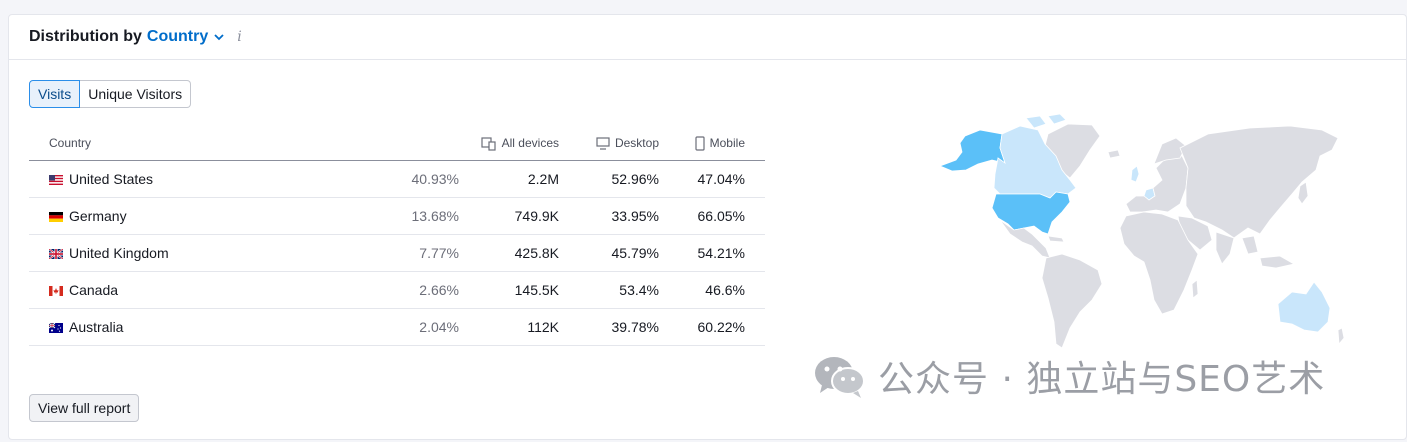 This screenshot has width=1407, height=442. What do you see at coordinates (55, 94) in the screenshot?
I see `visits-toggle-button: Visits` at bounding box center [55, 94].